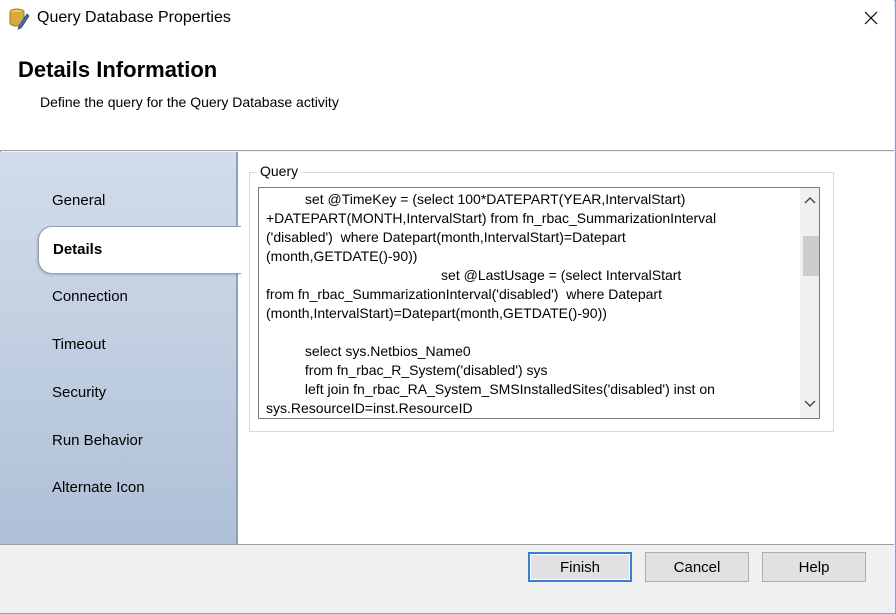 This screenshot has width=896, height=614. What do you see at coordinates (19, 18) in the screenshot?
I see `database-pencil-icon` at bounding box center [19, 18].